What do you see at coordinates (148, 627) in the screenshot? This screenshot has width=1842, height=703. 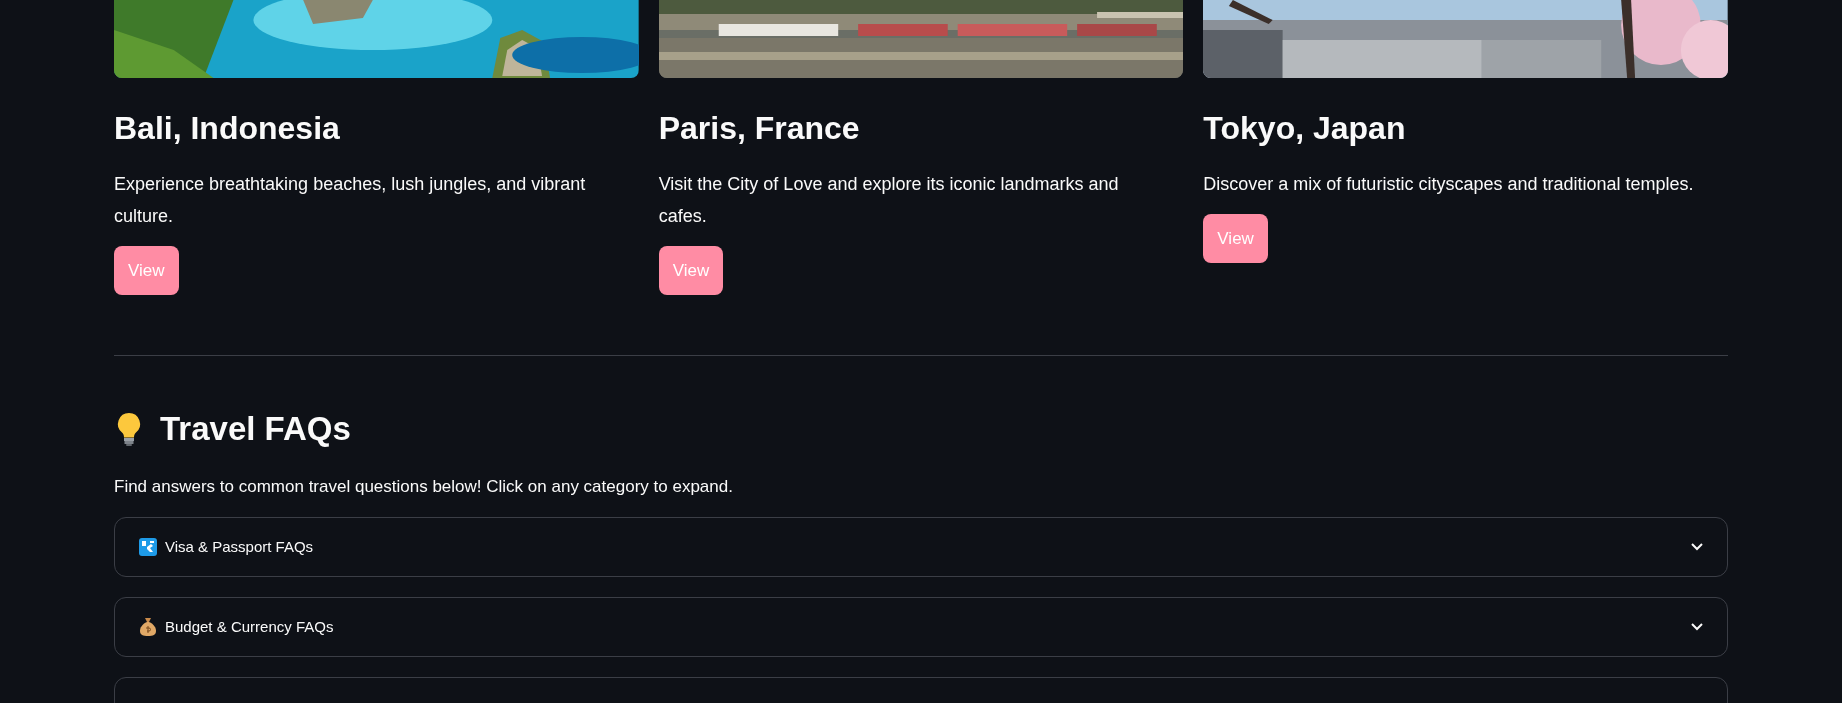 I see `money-bag-icon` at bounding box center [148, 627].